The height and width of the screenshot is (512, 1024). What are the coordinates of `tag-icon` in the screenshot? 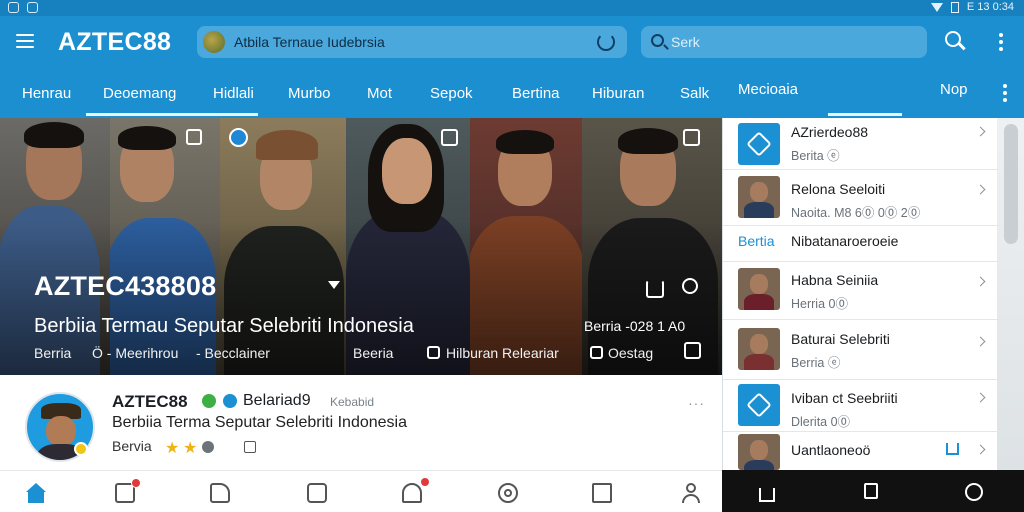 It's located at (596, 352).